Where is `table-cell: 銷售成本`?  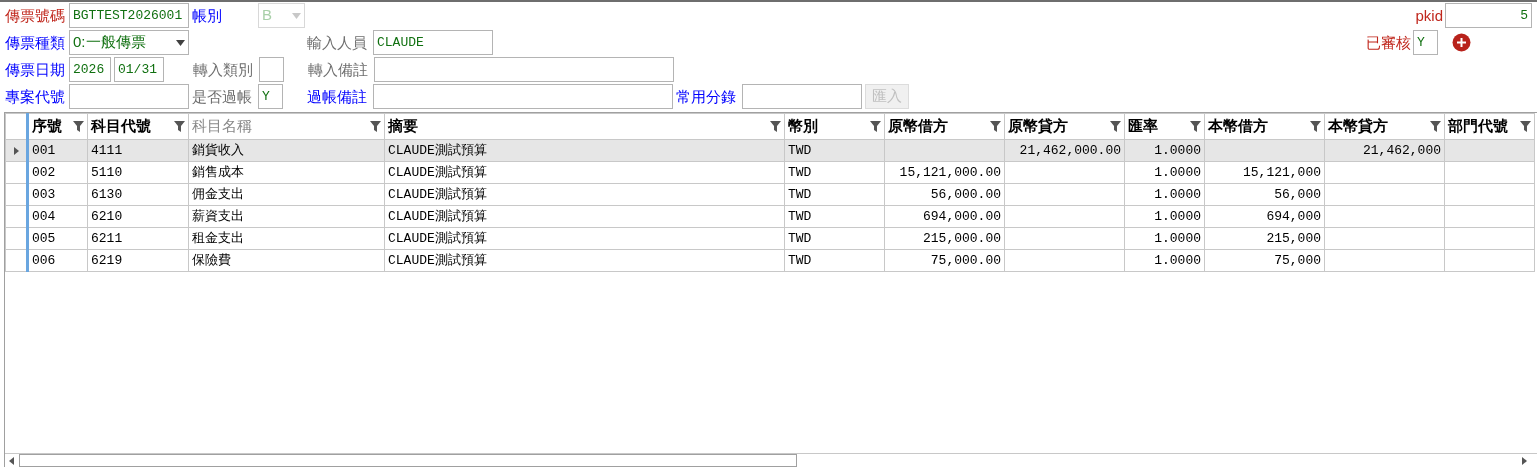 table-cell: 銷售成本 is located at coordinates (218, 172).